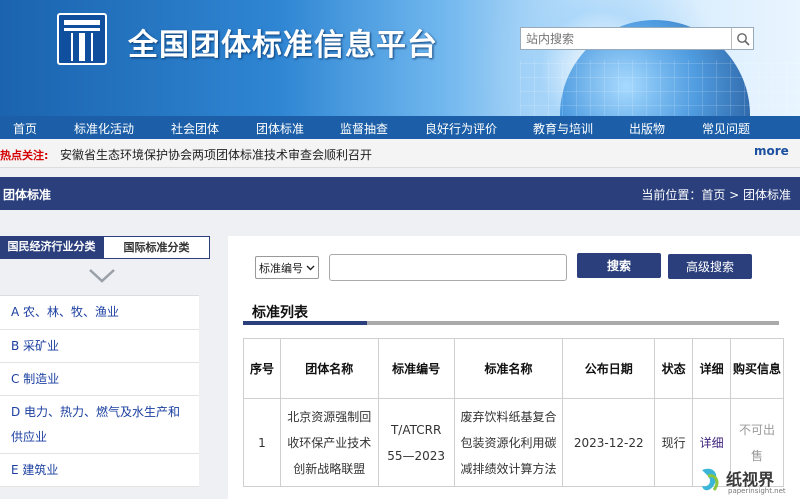 The width and height of the screenshot is (800, 499). I want to click on cell-name: 废弃饮料纸基复合包装资源化利用碳减排绩效计算方法, so click(508, 442).